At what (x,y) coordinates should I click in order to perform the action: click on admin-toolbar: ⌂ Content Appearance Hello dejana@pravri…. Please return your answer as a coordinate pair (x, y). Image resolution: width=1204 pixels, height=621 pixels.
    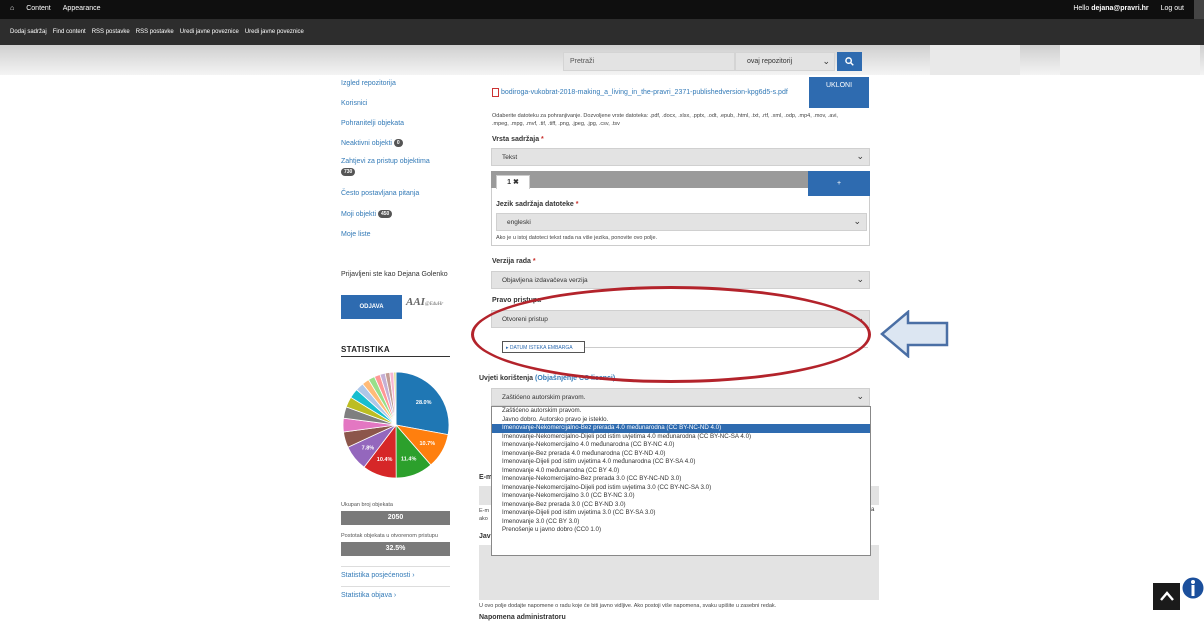
    Looking at the image, I should click on (602, 9).